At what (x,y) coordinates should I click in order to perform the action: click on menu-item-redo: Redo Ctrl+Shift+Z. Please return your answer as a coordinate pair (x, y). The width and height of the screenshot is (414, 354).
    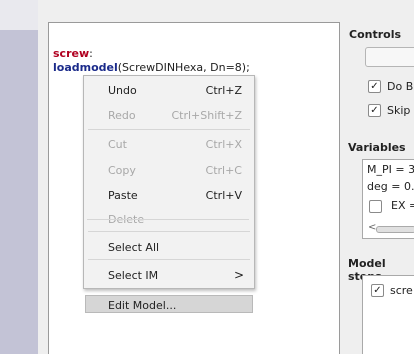
    Looking at the image, I should click on (169, 115).